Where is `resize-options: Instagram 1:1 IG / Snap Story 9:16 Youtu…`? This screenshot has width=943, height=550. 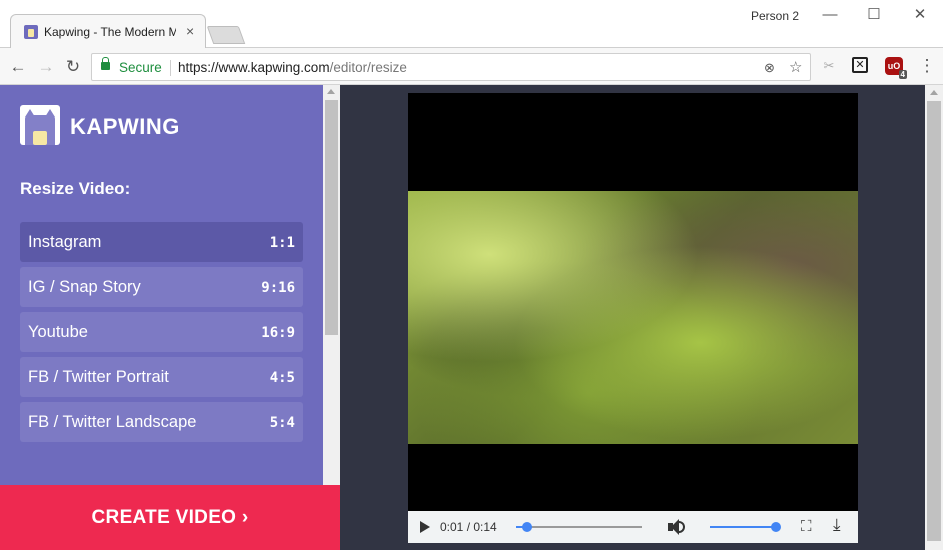 resize-options: Instagram 1:1 IG / Snap Story 9:16 Youtu… is located at coordinates (161, 334).